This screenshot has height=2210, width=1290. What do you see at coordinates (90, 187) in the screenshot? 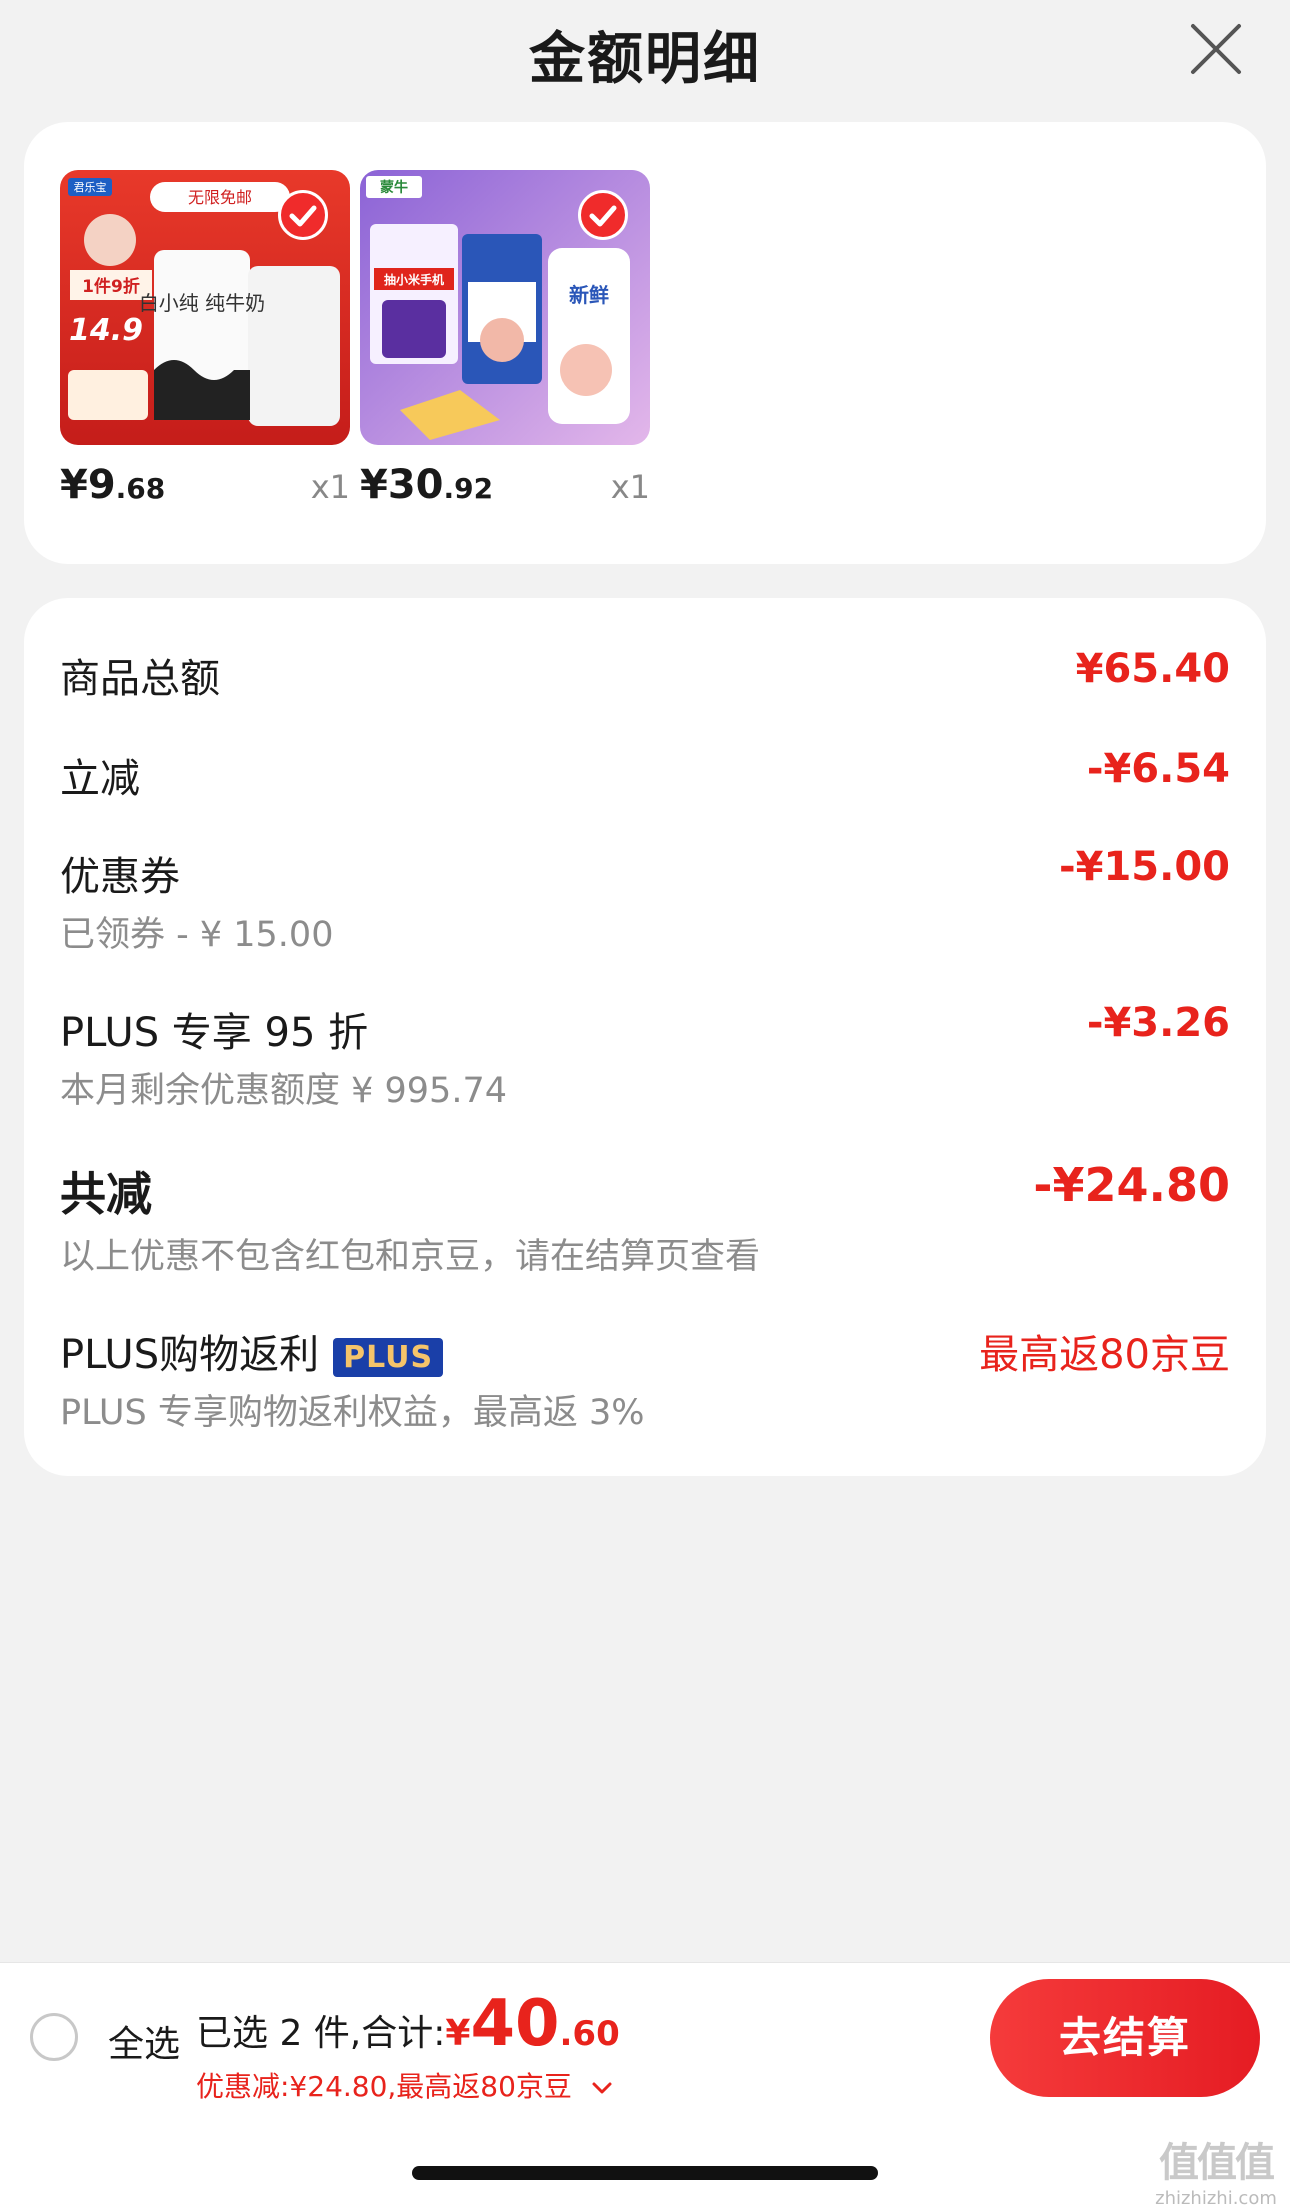
I see `thumb-brand: 君乐宝` at bounding box center [90, 187].